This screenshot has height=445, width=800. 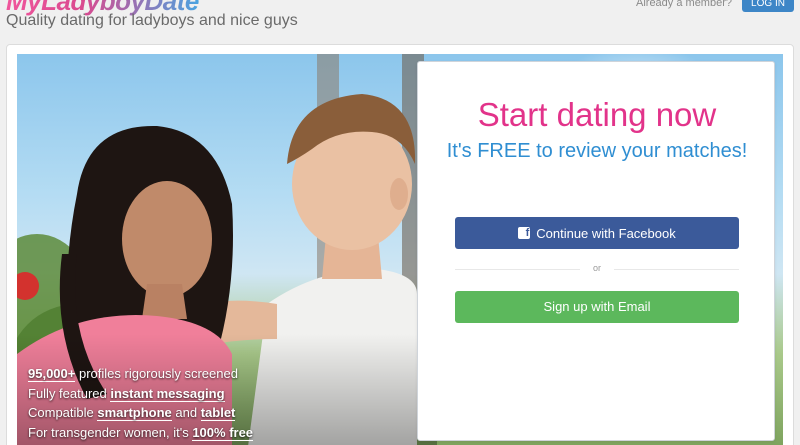 I want to click on card-subtitle: It's FREE to review your matches!, so click(x=597, y=151).